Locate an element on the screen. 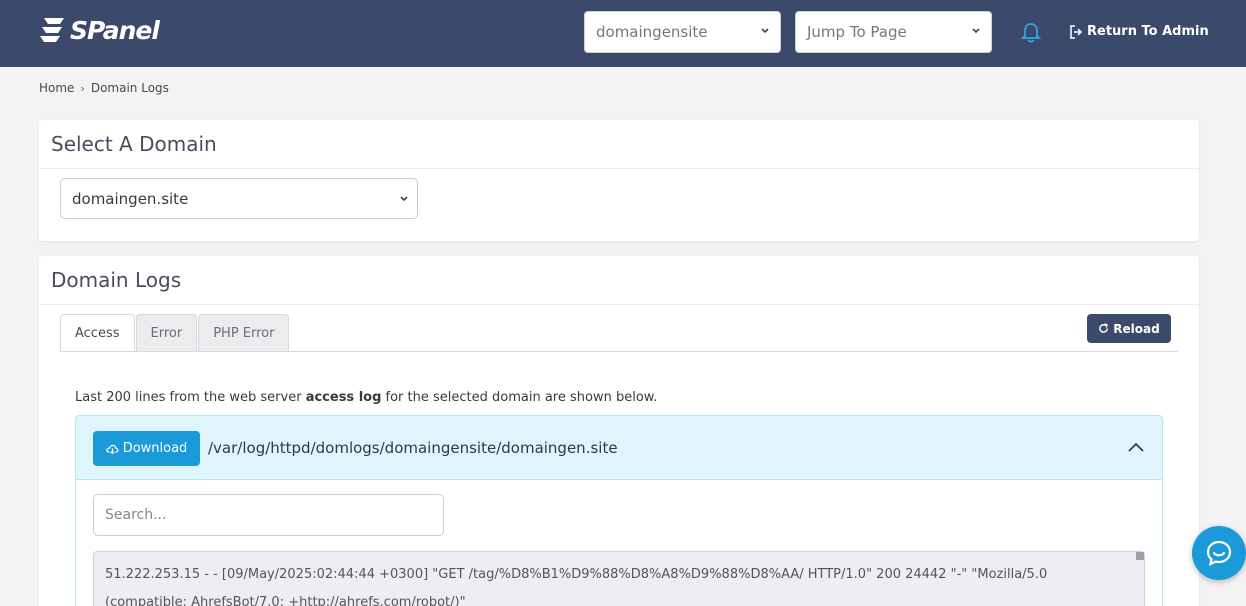 This screenshot has height=606, width=1246. chat-widget-button is located at coordinates (1219, 553).